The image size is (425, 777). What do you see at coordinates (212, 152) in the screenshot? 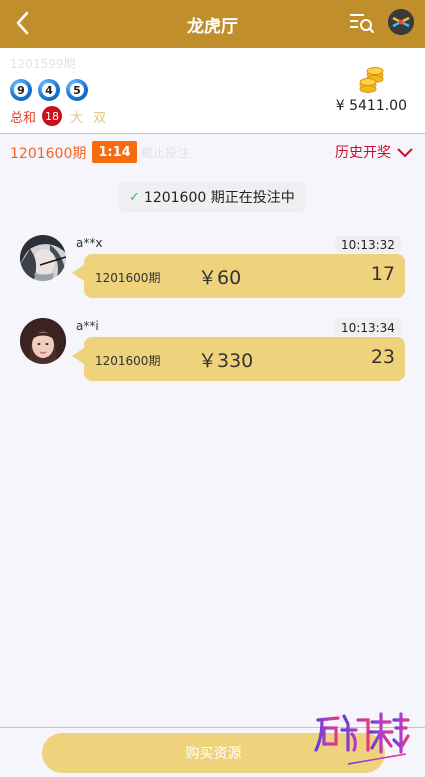
I see `current-period-bar: 1201600期 1:14 截止投注 历史开奖` at bounding box center [212, 152].